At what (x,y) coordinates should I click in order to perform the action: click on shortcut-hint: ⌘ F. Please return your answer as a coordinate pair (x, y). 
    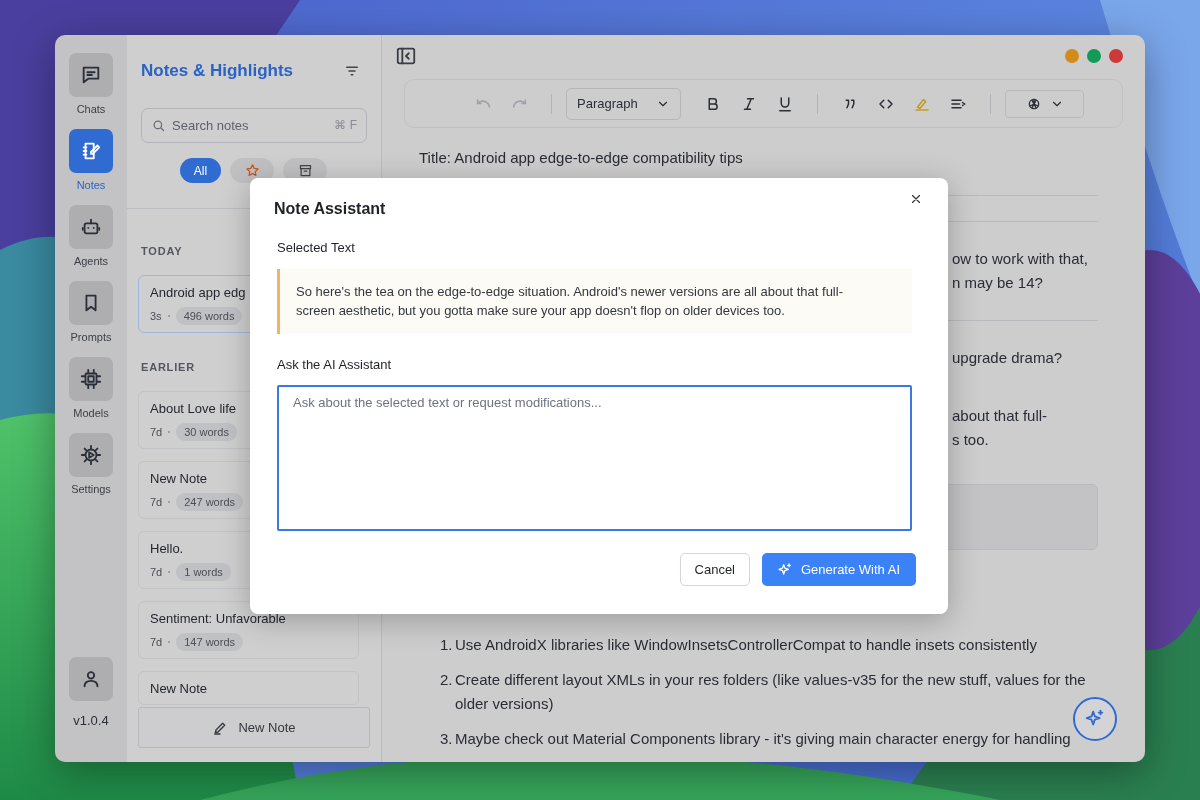
    Looking at the image, I should click on (345, 125).